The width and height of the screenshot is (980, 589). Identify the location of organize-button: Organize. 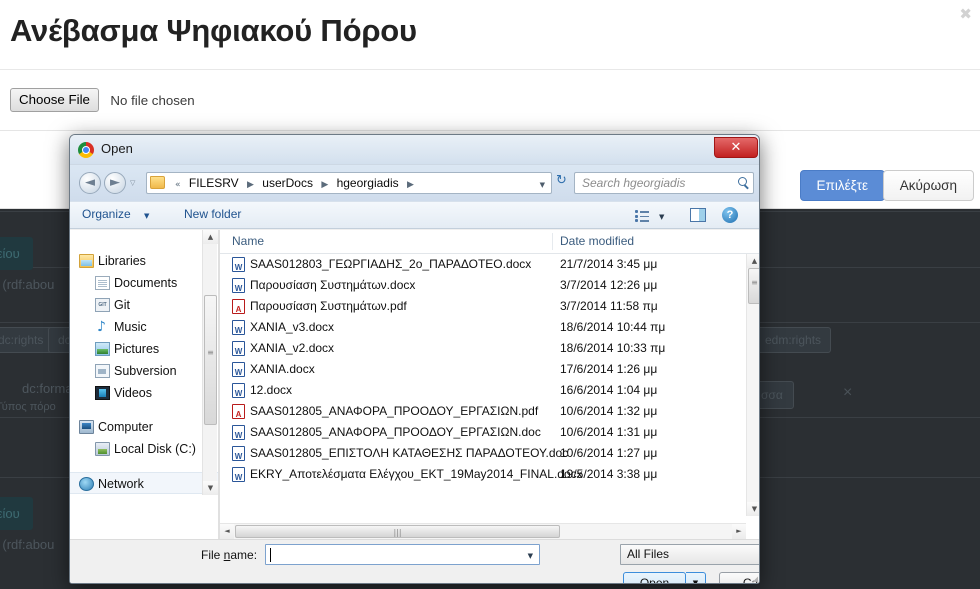
(106, 214).